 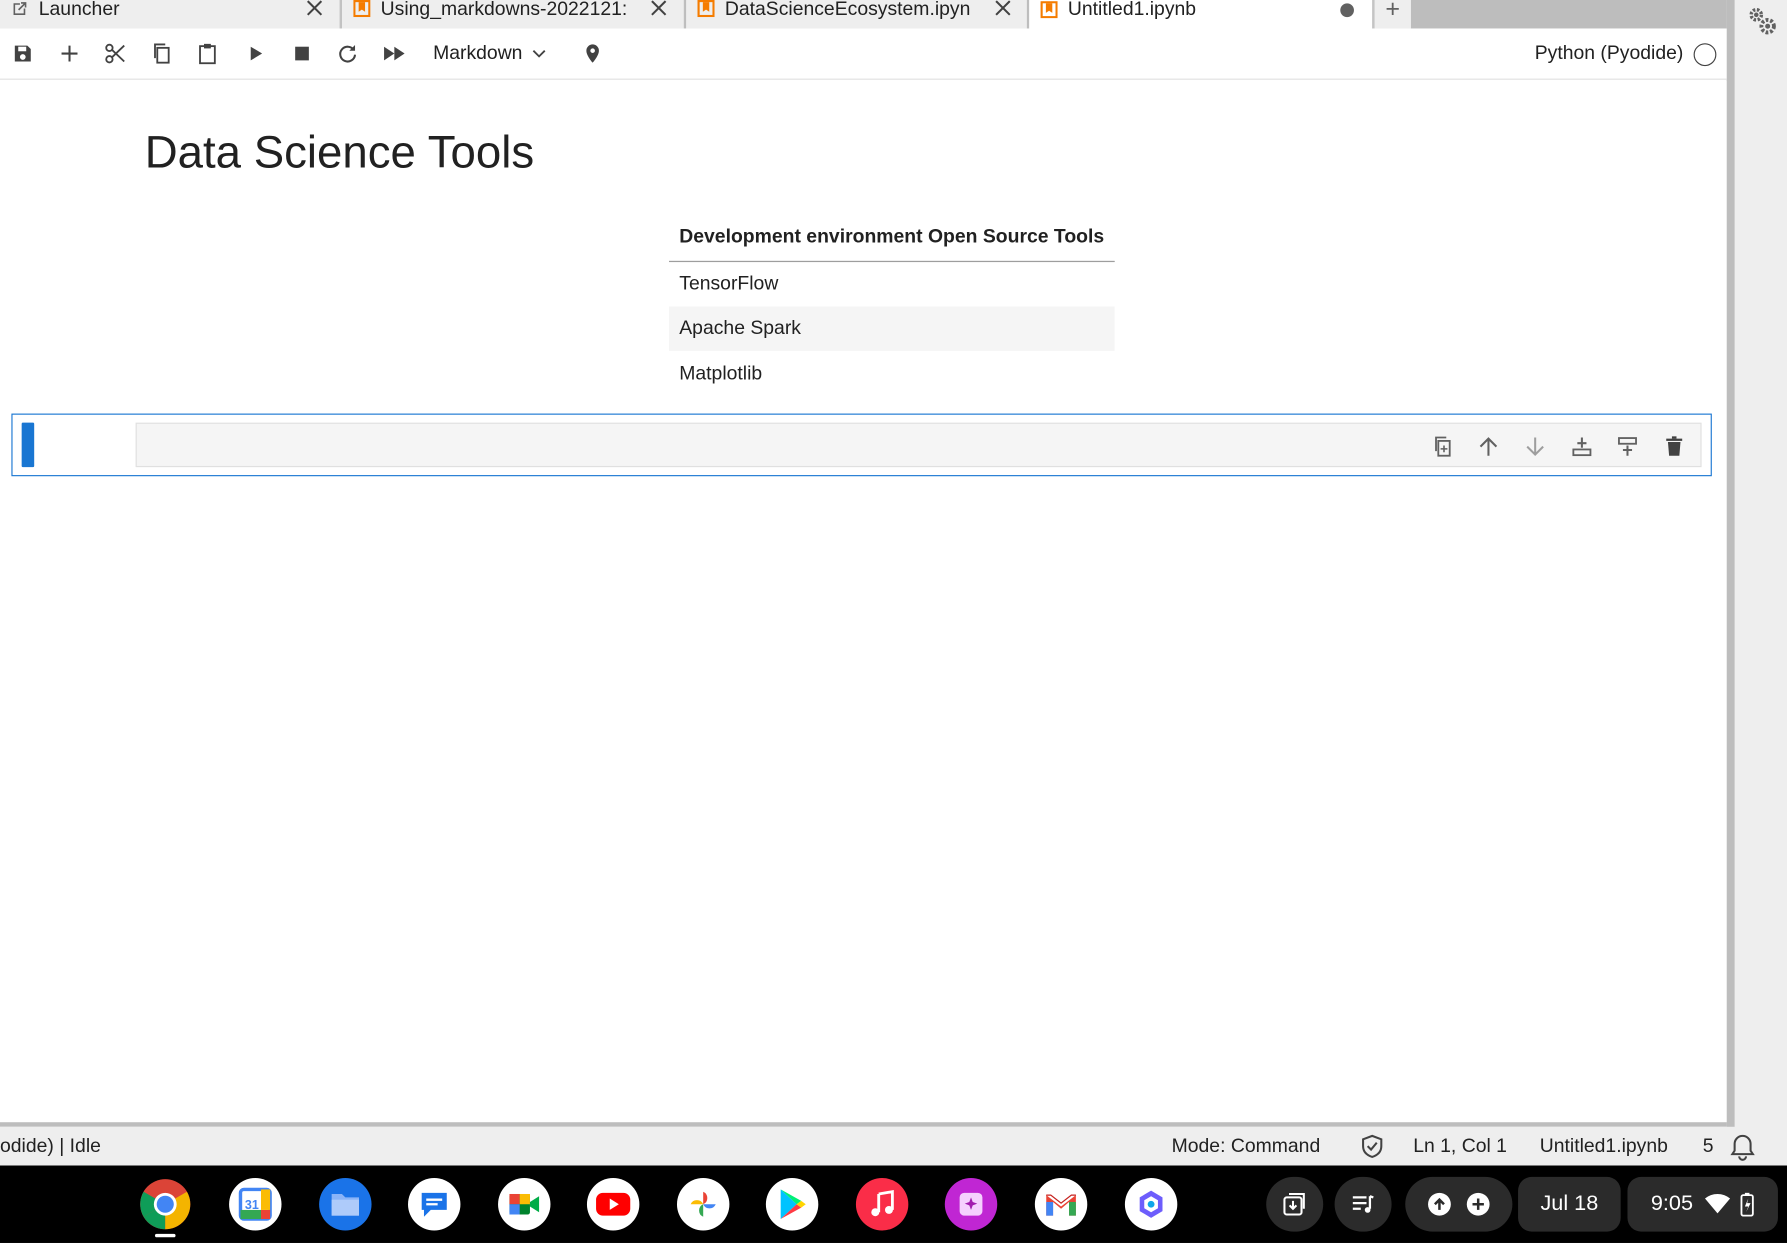 I want to click on tab-label: DataScienceEcosystem.ipyn, so click(x=847, y=9).